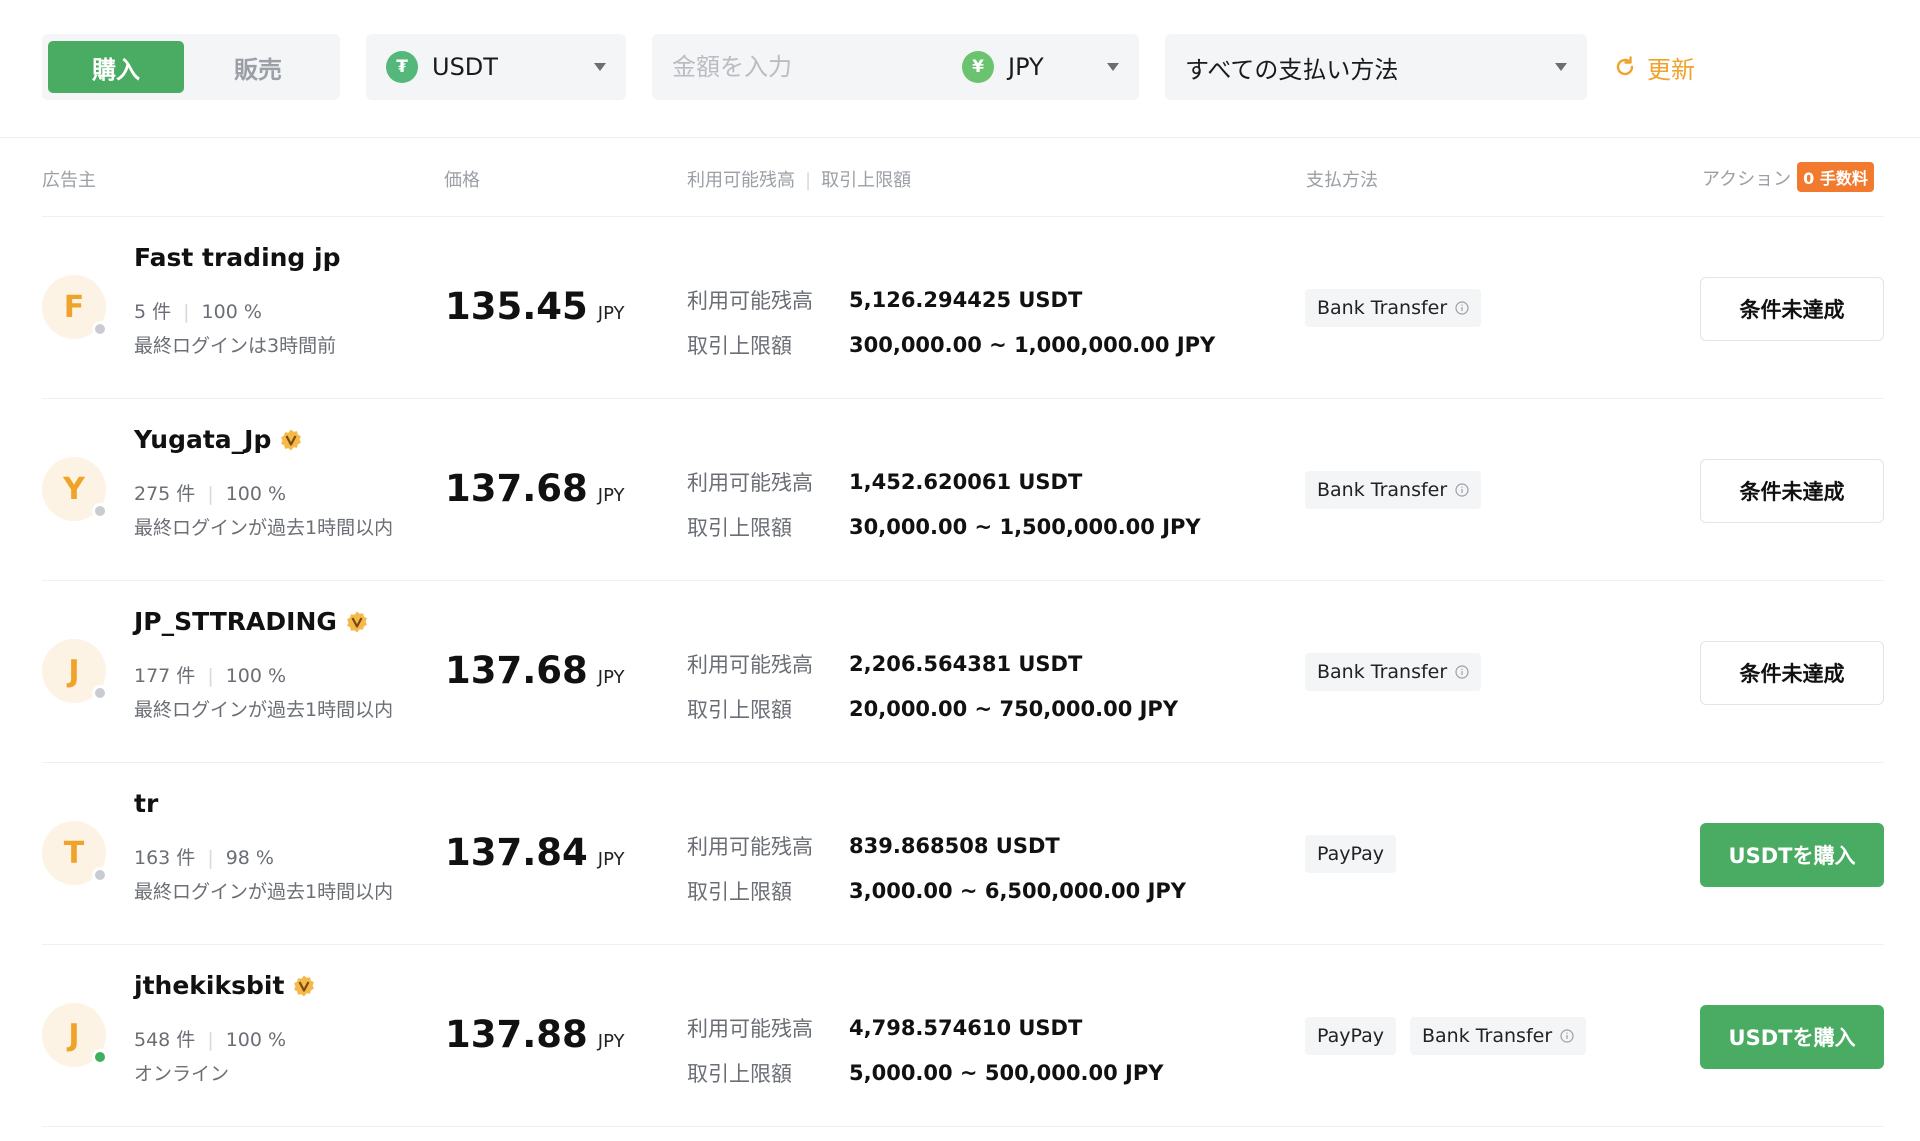 The image size is (1920, 1141). I want to click on zero-fee-badge: 0 手数料, so click(1835, 177).